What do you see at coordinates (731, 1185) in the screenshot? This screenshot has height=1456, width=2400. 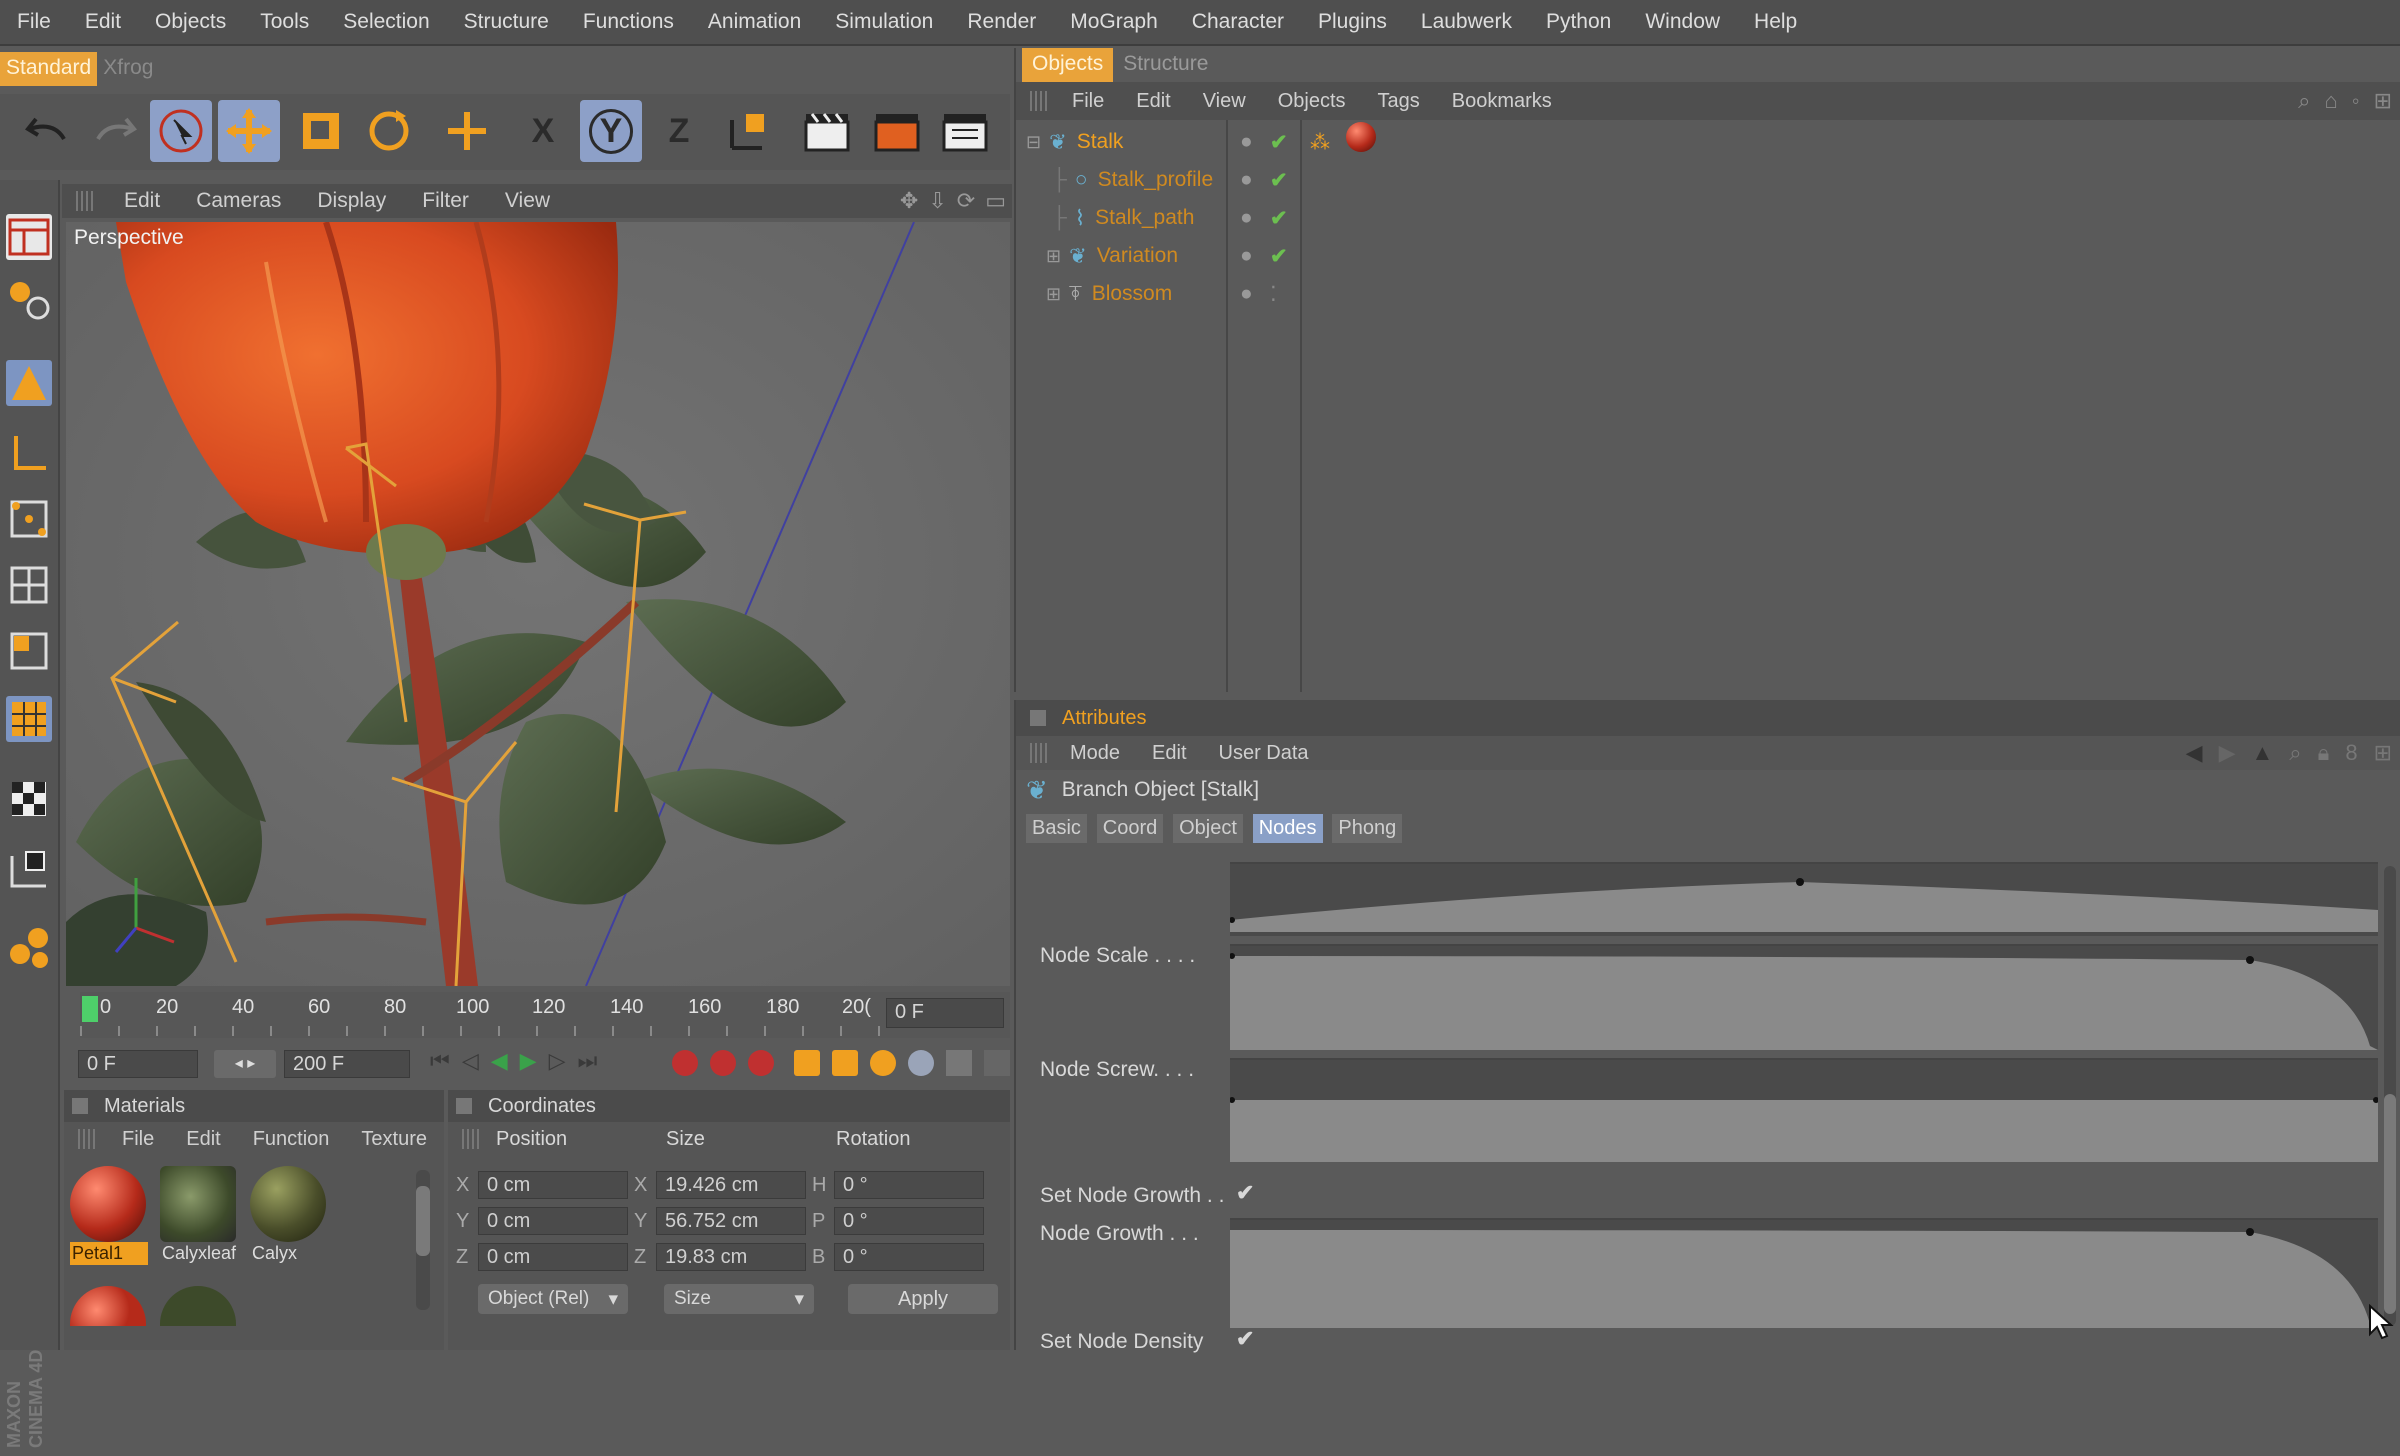 I see `size-x-field: 19.426 cm` at bounding box center [731, 1185].